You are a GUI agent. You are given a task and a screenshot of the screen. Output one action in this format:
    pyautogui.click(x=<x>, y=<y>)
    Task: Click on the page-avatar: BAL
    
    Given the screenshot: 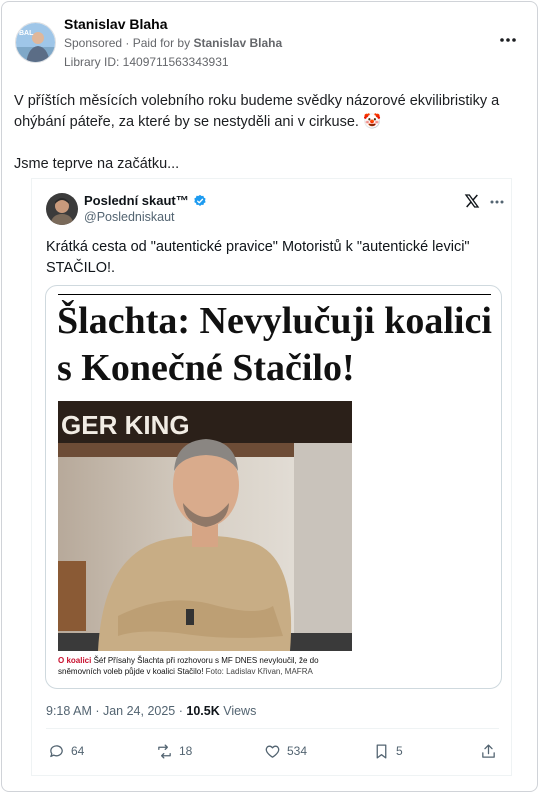 What is the action you would take?
    pyautogui.click(x=35, y=42)
    